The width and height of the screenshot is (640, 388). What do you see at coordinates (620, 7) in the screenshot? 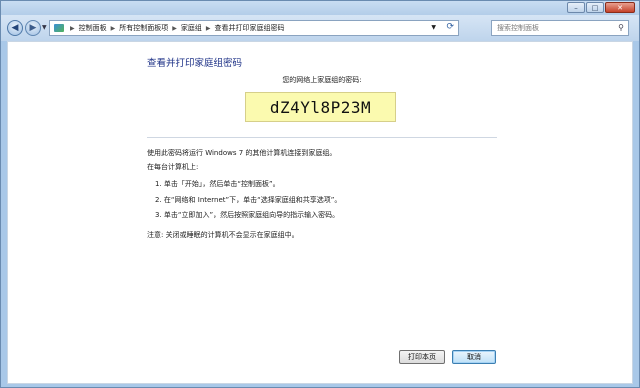
I see `close-button: ✕` at bounding box center [620, 7].